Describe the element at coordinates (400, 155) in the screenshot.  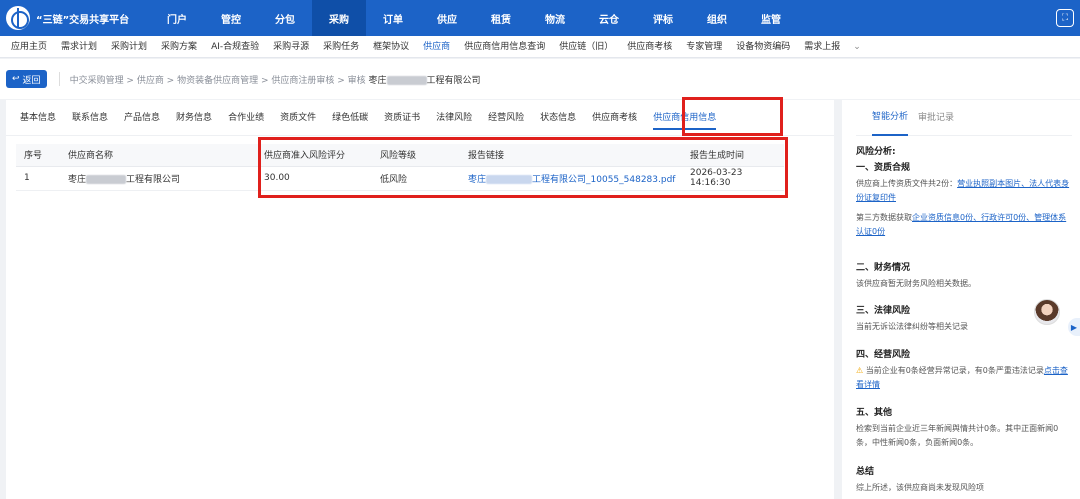
I see `table-header-row: 序号 供应商名称 供应商准入风险评分 风险等级 报告链接 报告生成时间` at that location.